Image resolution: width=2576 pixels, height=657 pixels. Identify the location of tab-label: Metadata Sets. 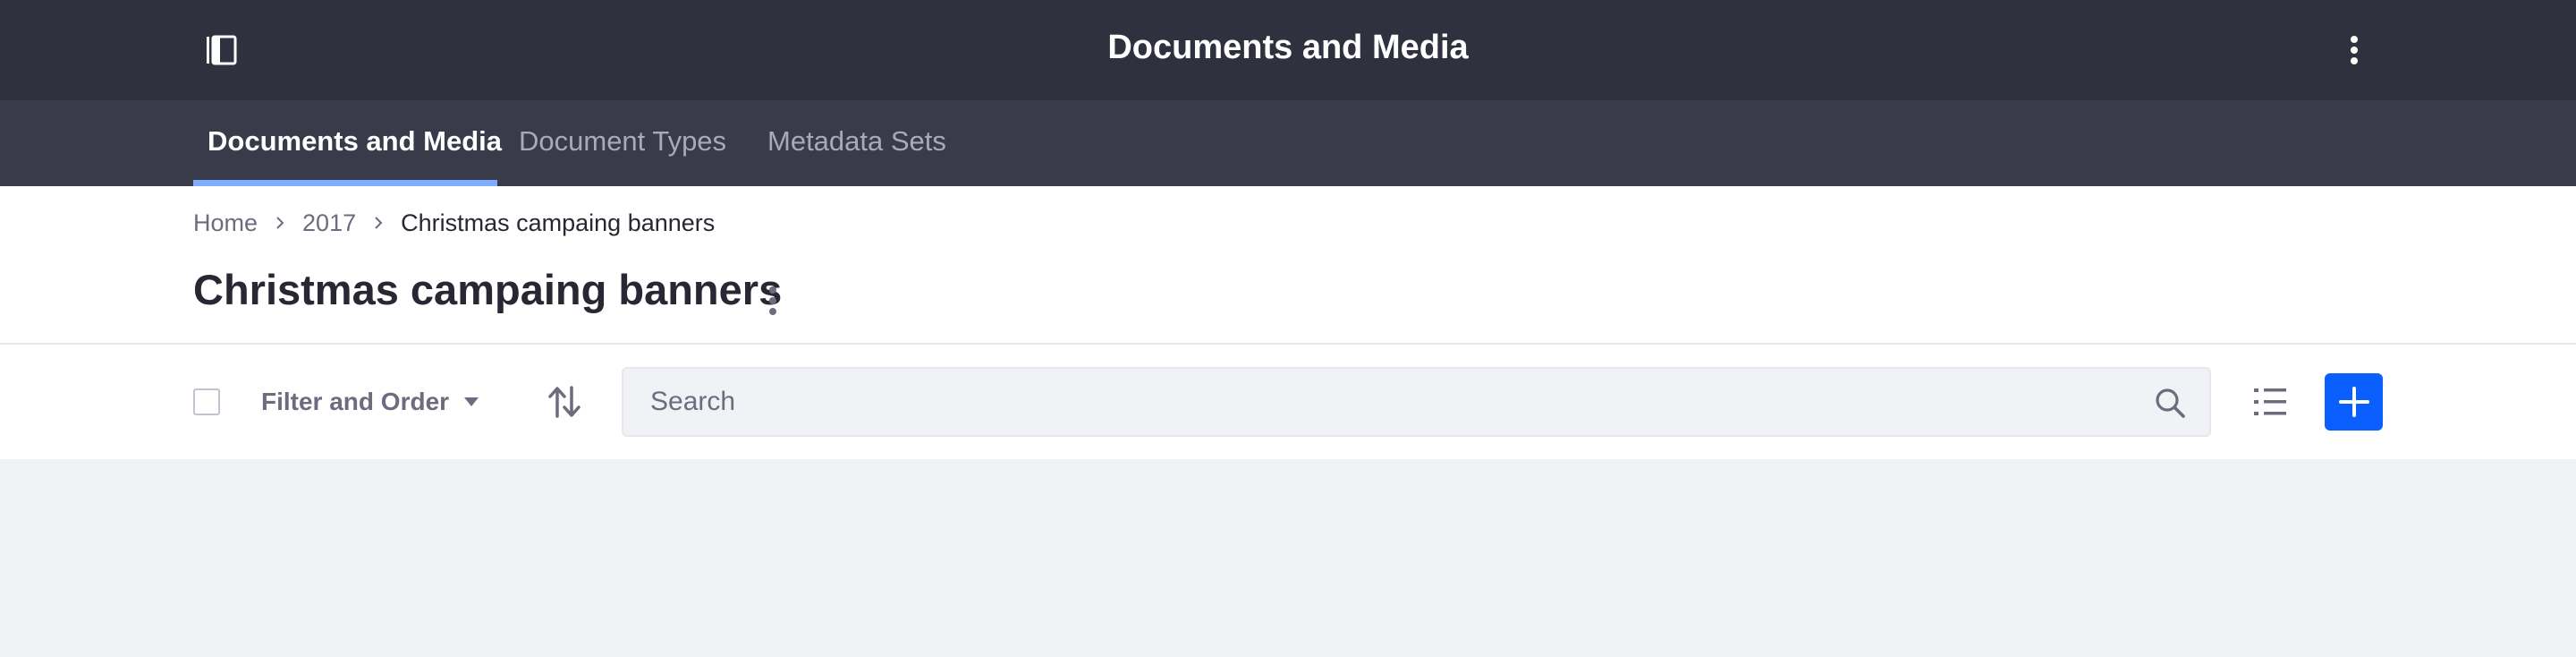
(856, 141).